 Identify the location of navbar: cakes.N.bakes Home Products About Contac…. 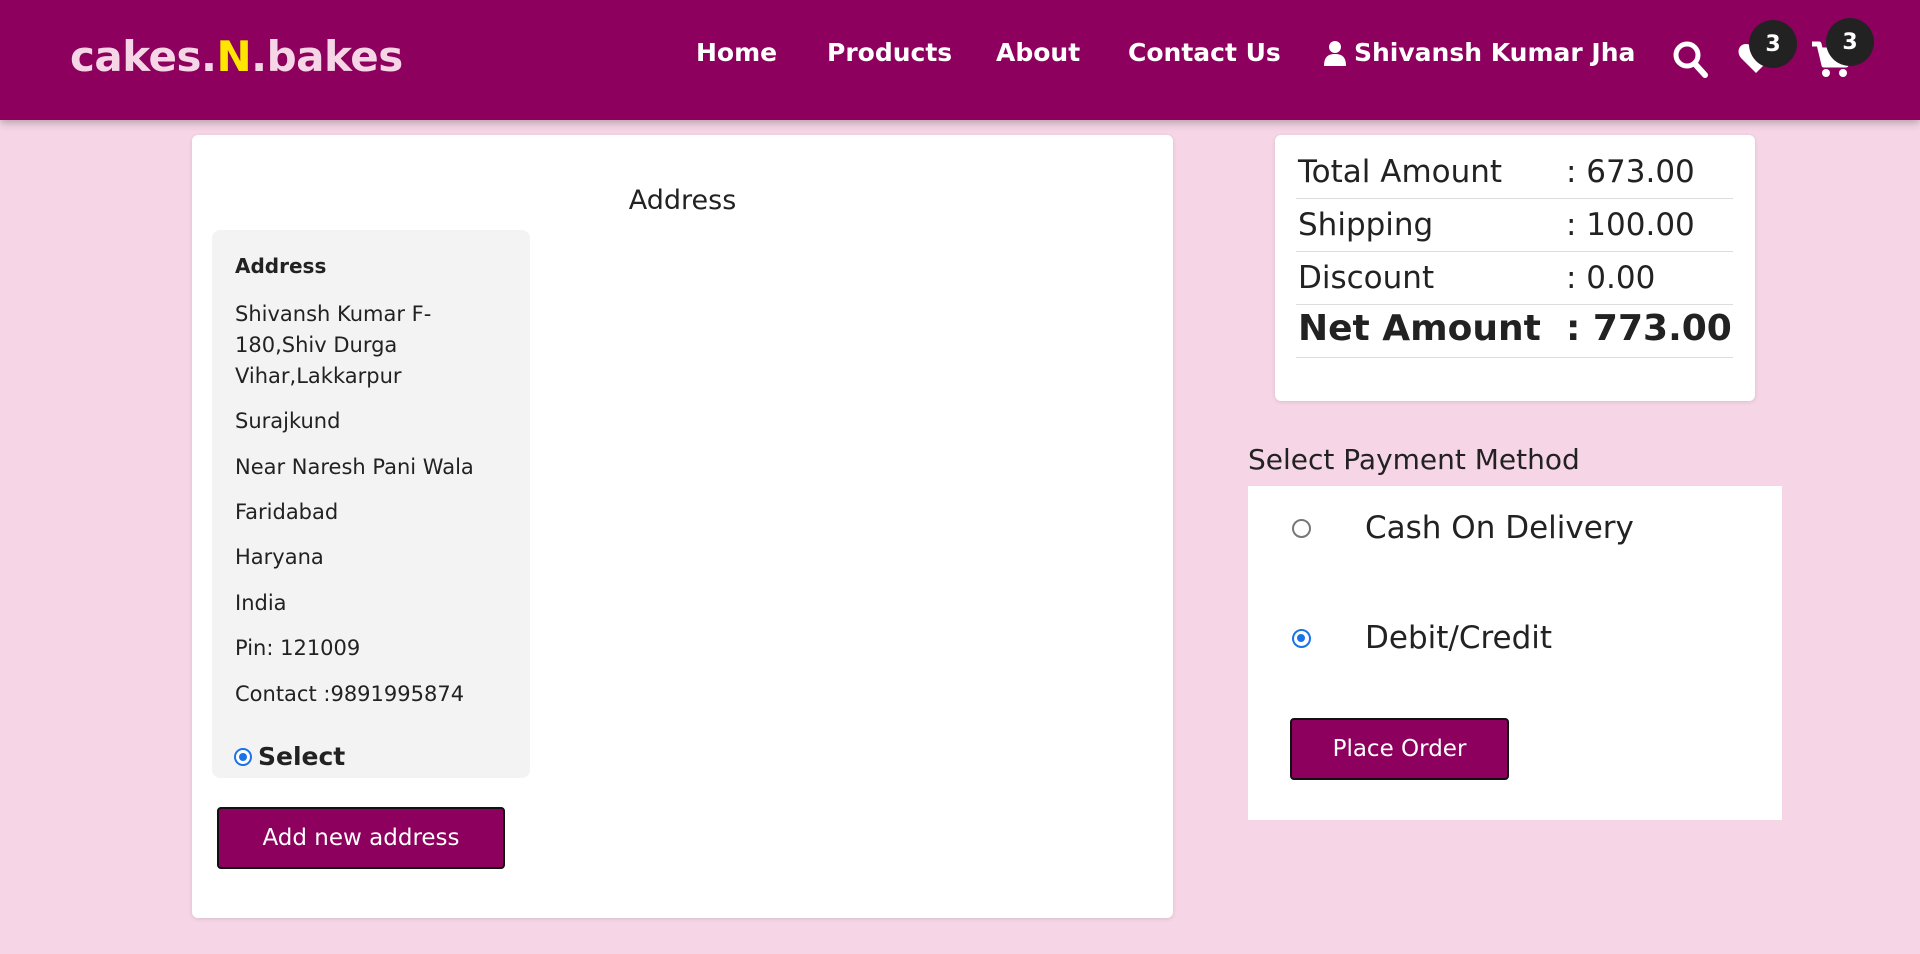
(960, 60).